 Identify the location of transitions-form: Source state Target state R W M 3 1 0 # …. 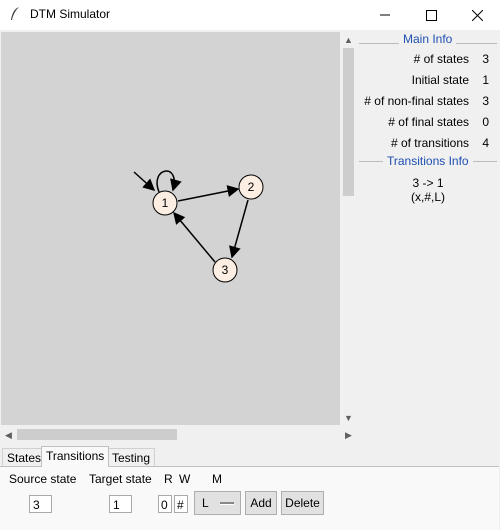
(249, 498).